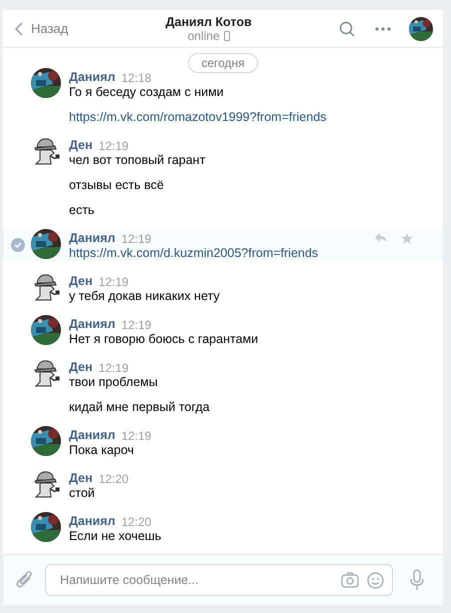 The width and height of the screenshot is (451, 613). Describe the element at coordinates (350, 580) in the screenshot. I see `camera-icon` at that location.